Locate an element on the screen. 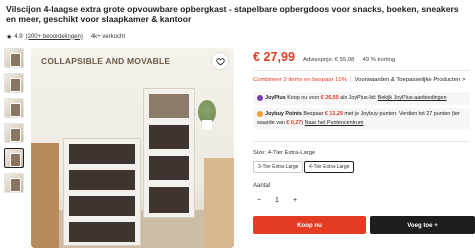  joyplus-prefix: Koop nu voor is located at coordinates (303, 98).